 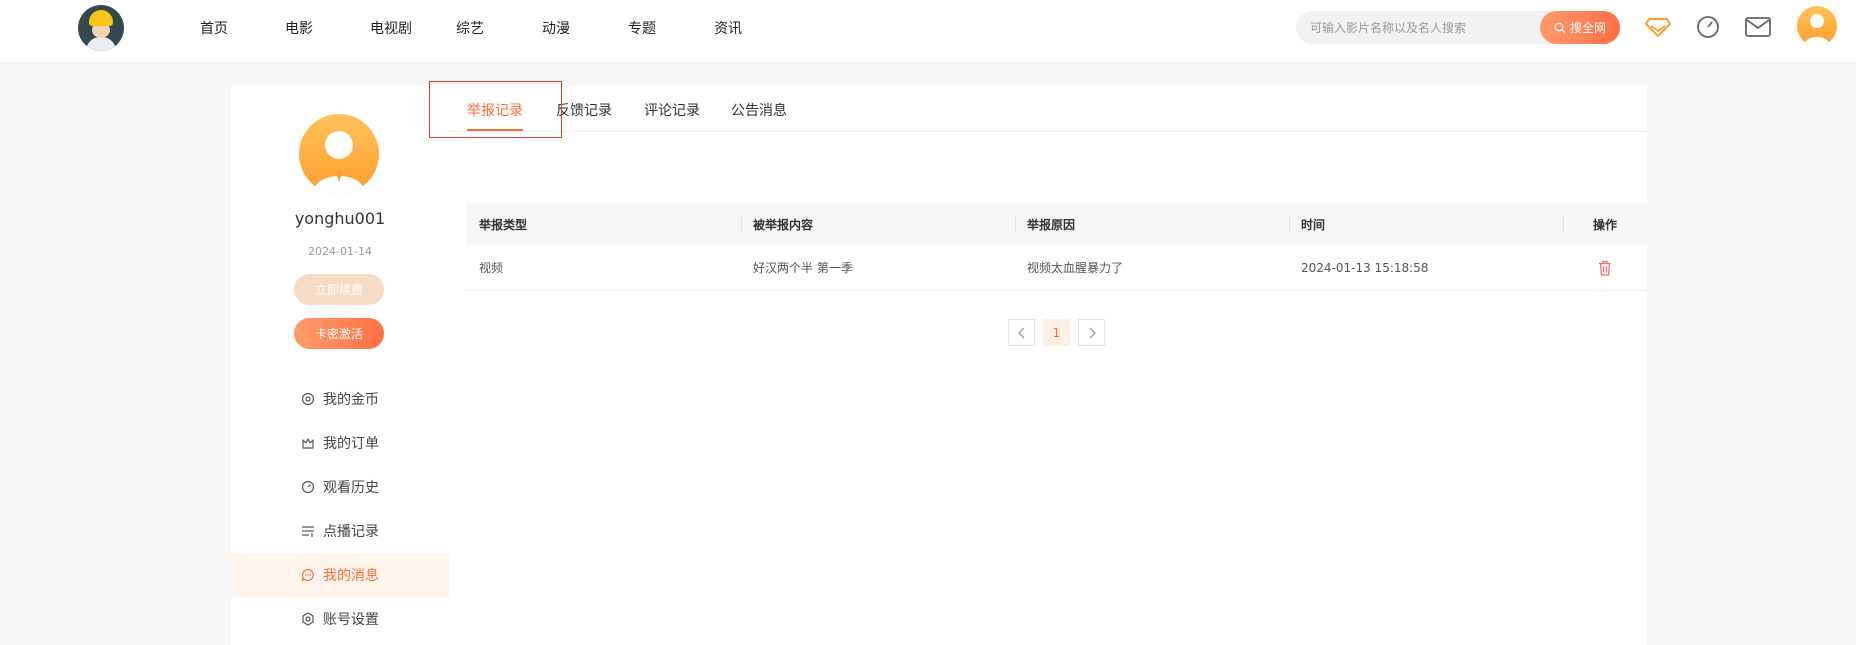 I want to click on menu-item-label: 点播记录, so click(x=351, y=532).